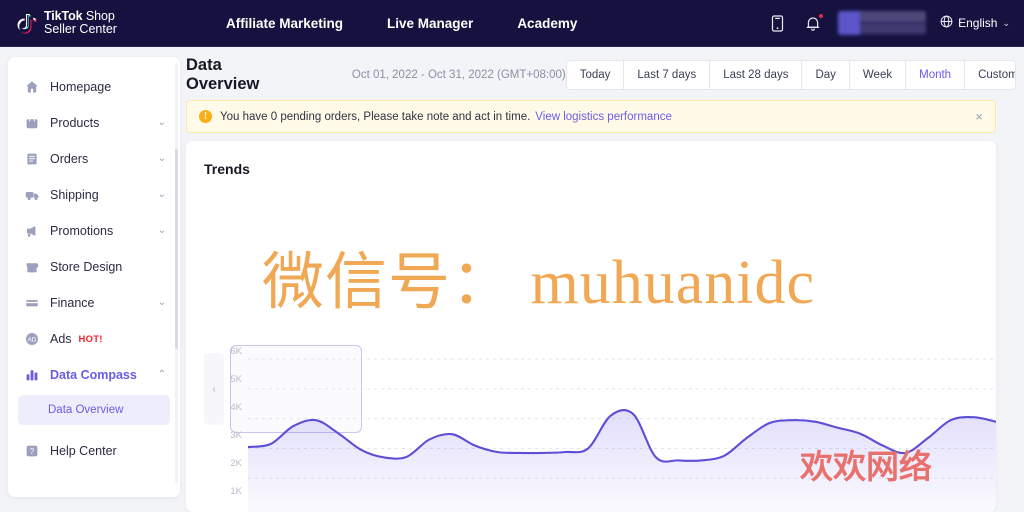 The height and width of the screenshot is (512, 1024). What do you see at coordinates (622, 461) in the screenshot?
I see `chart-area-fill` at bounding box center [622, 461].